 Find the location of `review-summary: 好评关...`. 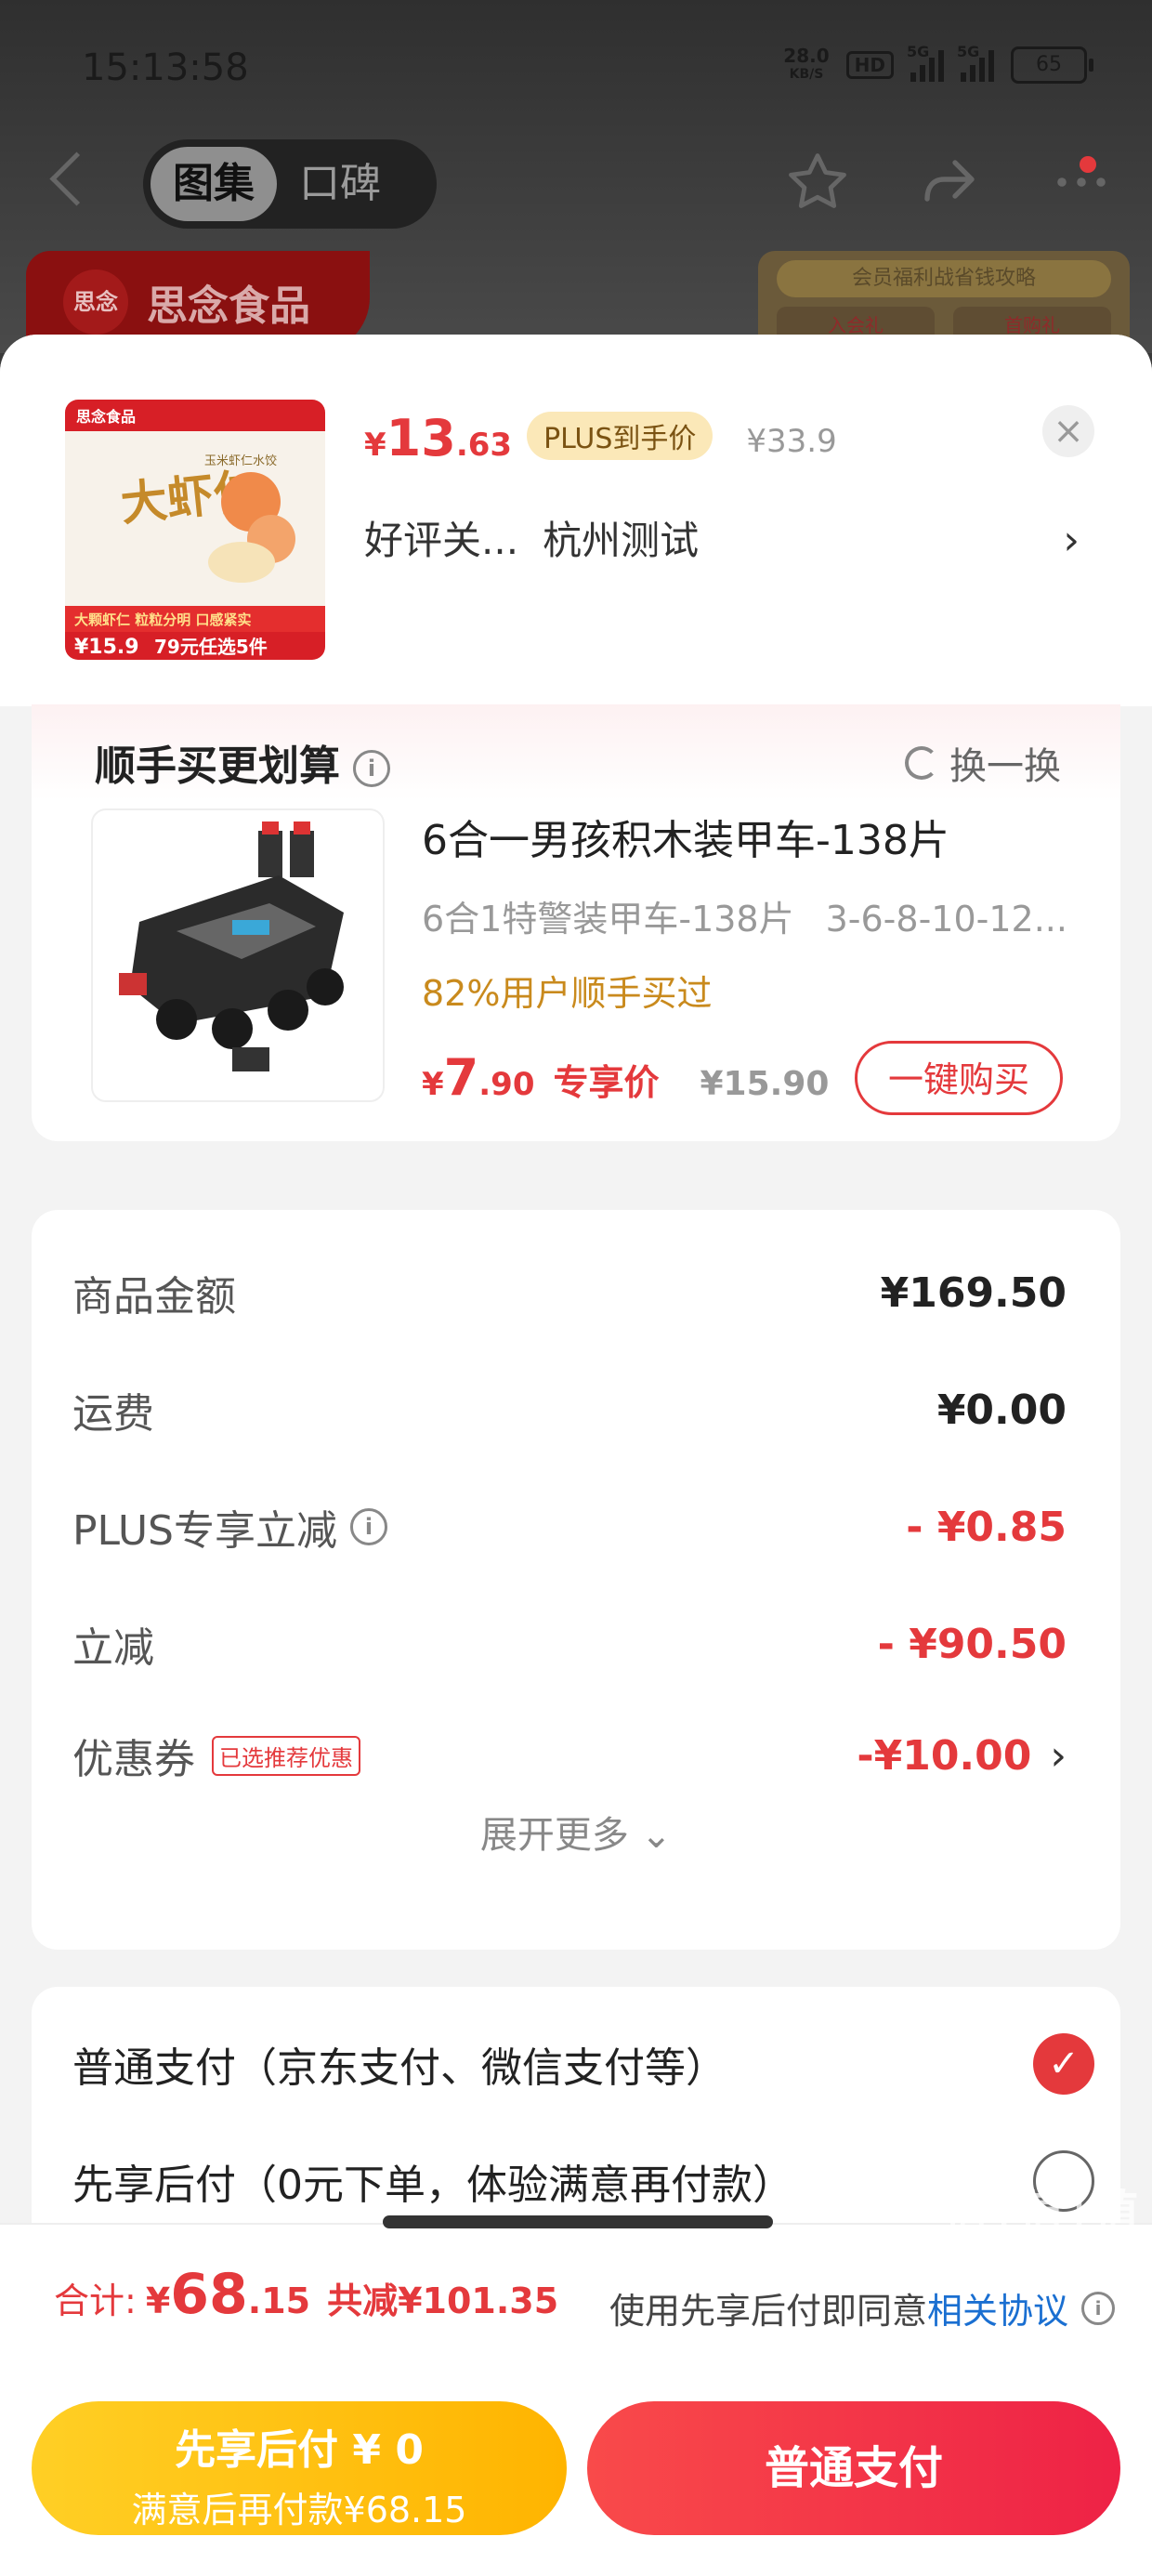

review-summary: 好评关... is located at coordinates (441, 540).